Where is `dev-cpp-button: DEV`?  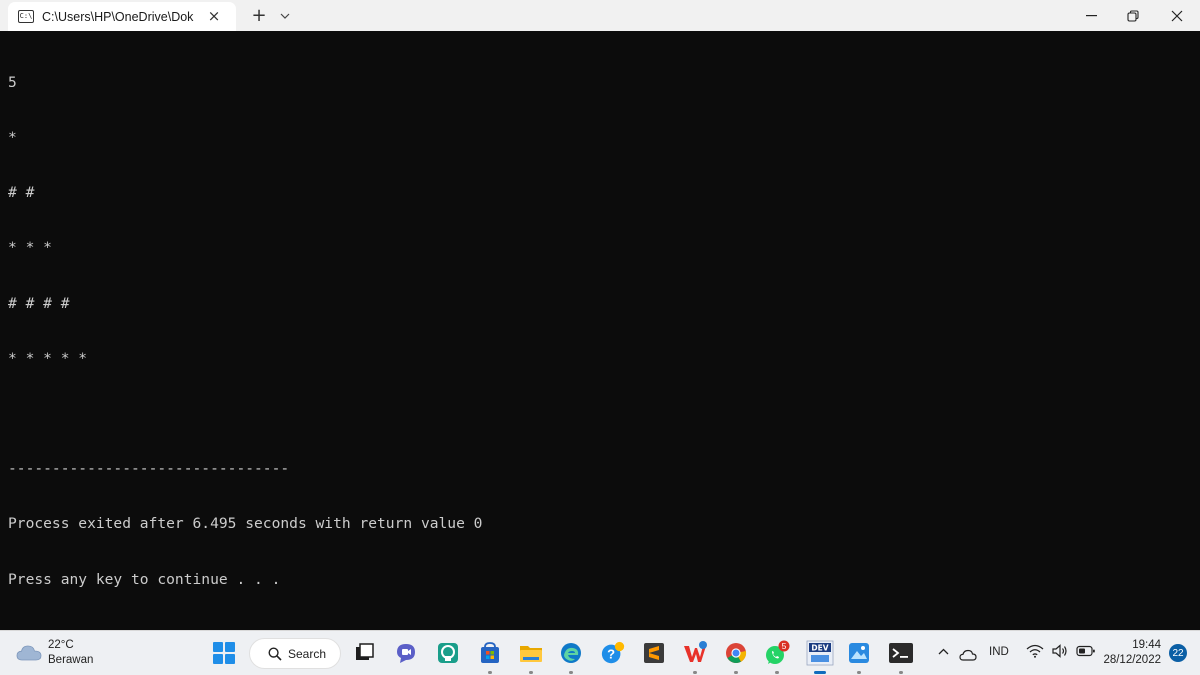 dev-cpp-button: DEV is located at coordinates (820, 657).